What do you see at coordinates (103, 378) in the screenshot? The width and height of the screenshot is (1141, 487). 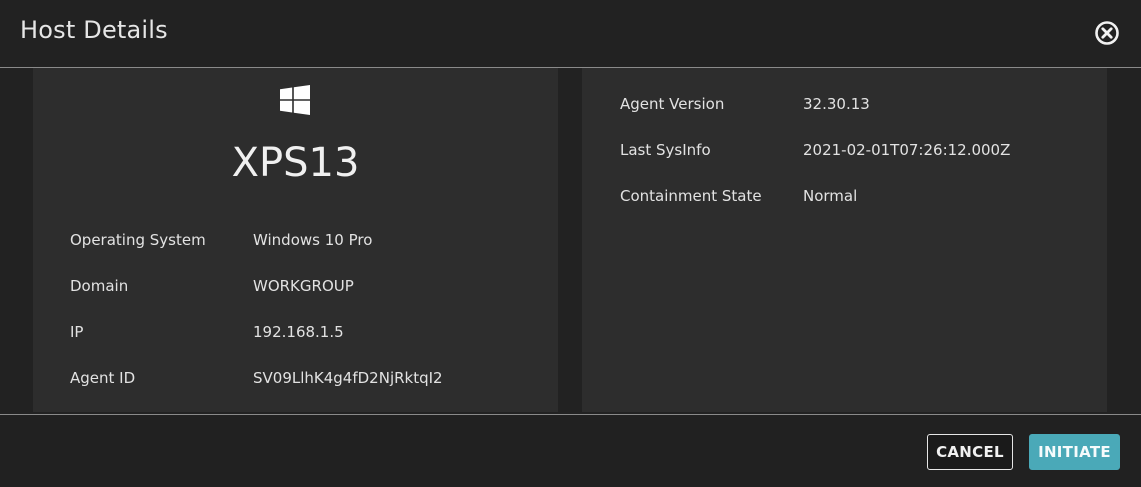 I see `agent-id-label: Agent ID` at bounding box center [103, 378].